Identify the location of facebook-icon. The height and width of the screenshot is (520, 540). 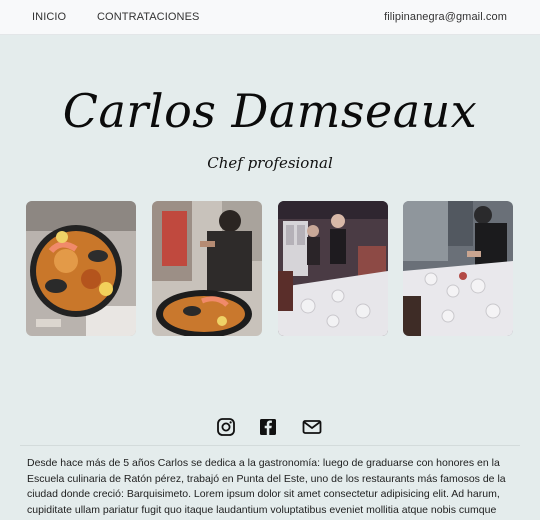
(268, 427).